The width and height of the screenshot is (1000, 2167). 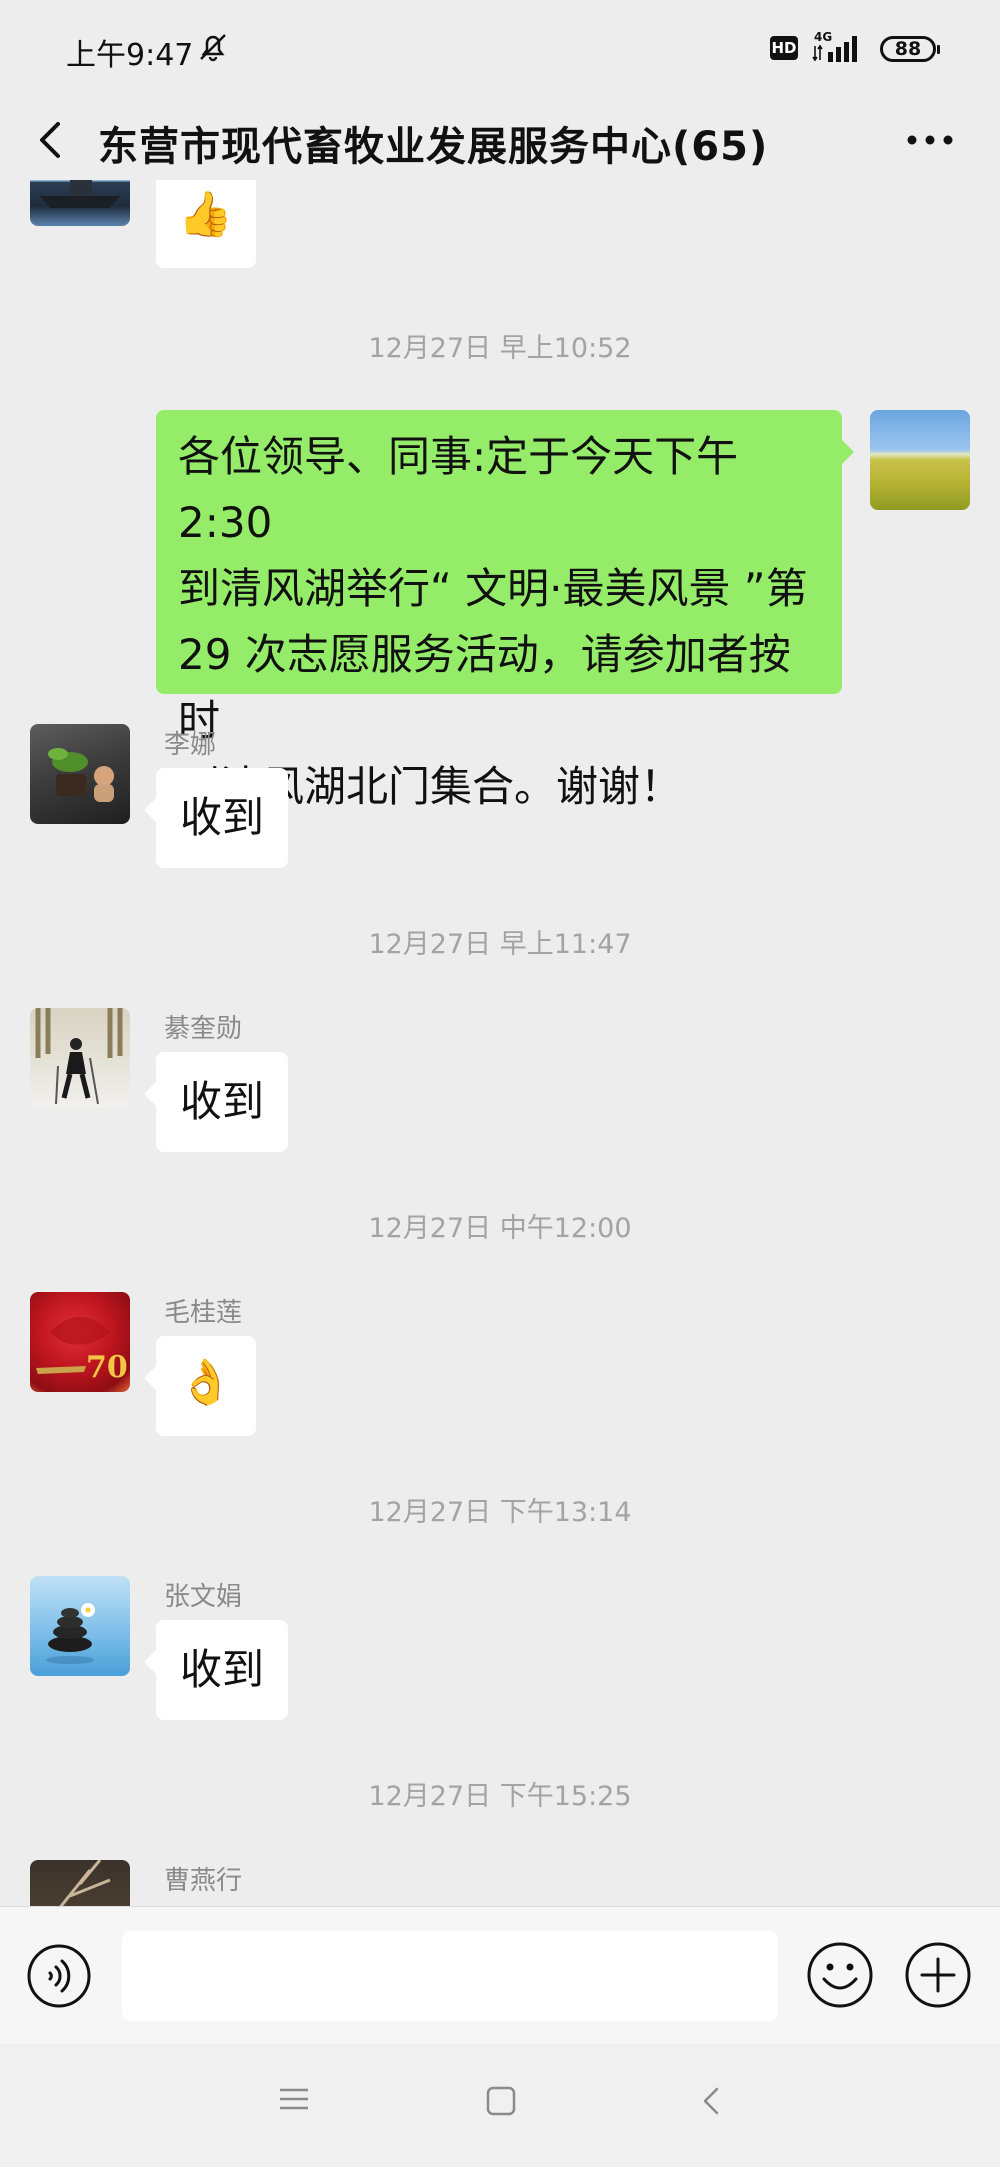 I want to click on plant-image, so click(x=81, y=775).